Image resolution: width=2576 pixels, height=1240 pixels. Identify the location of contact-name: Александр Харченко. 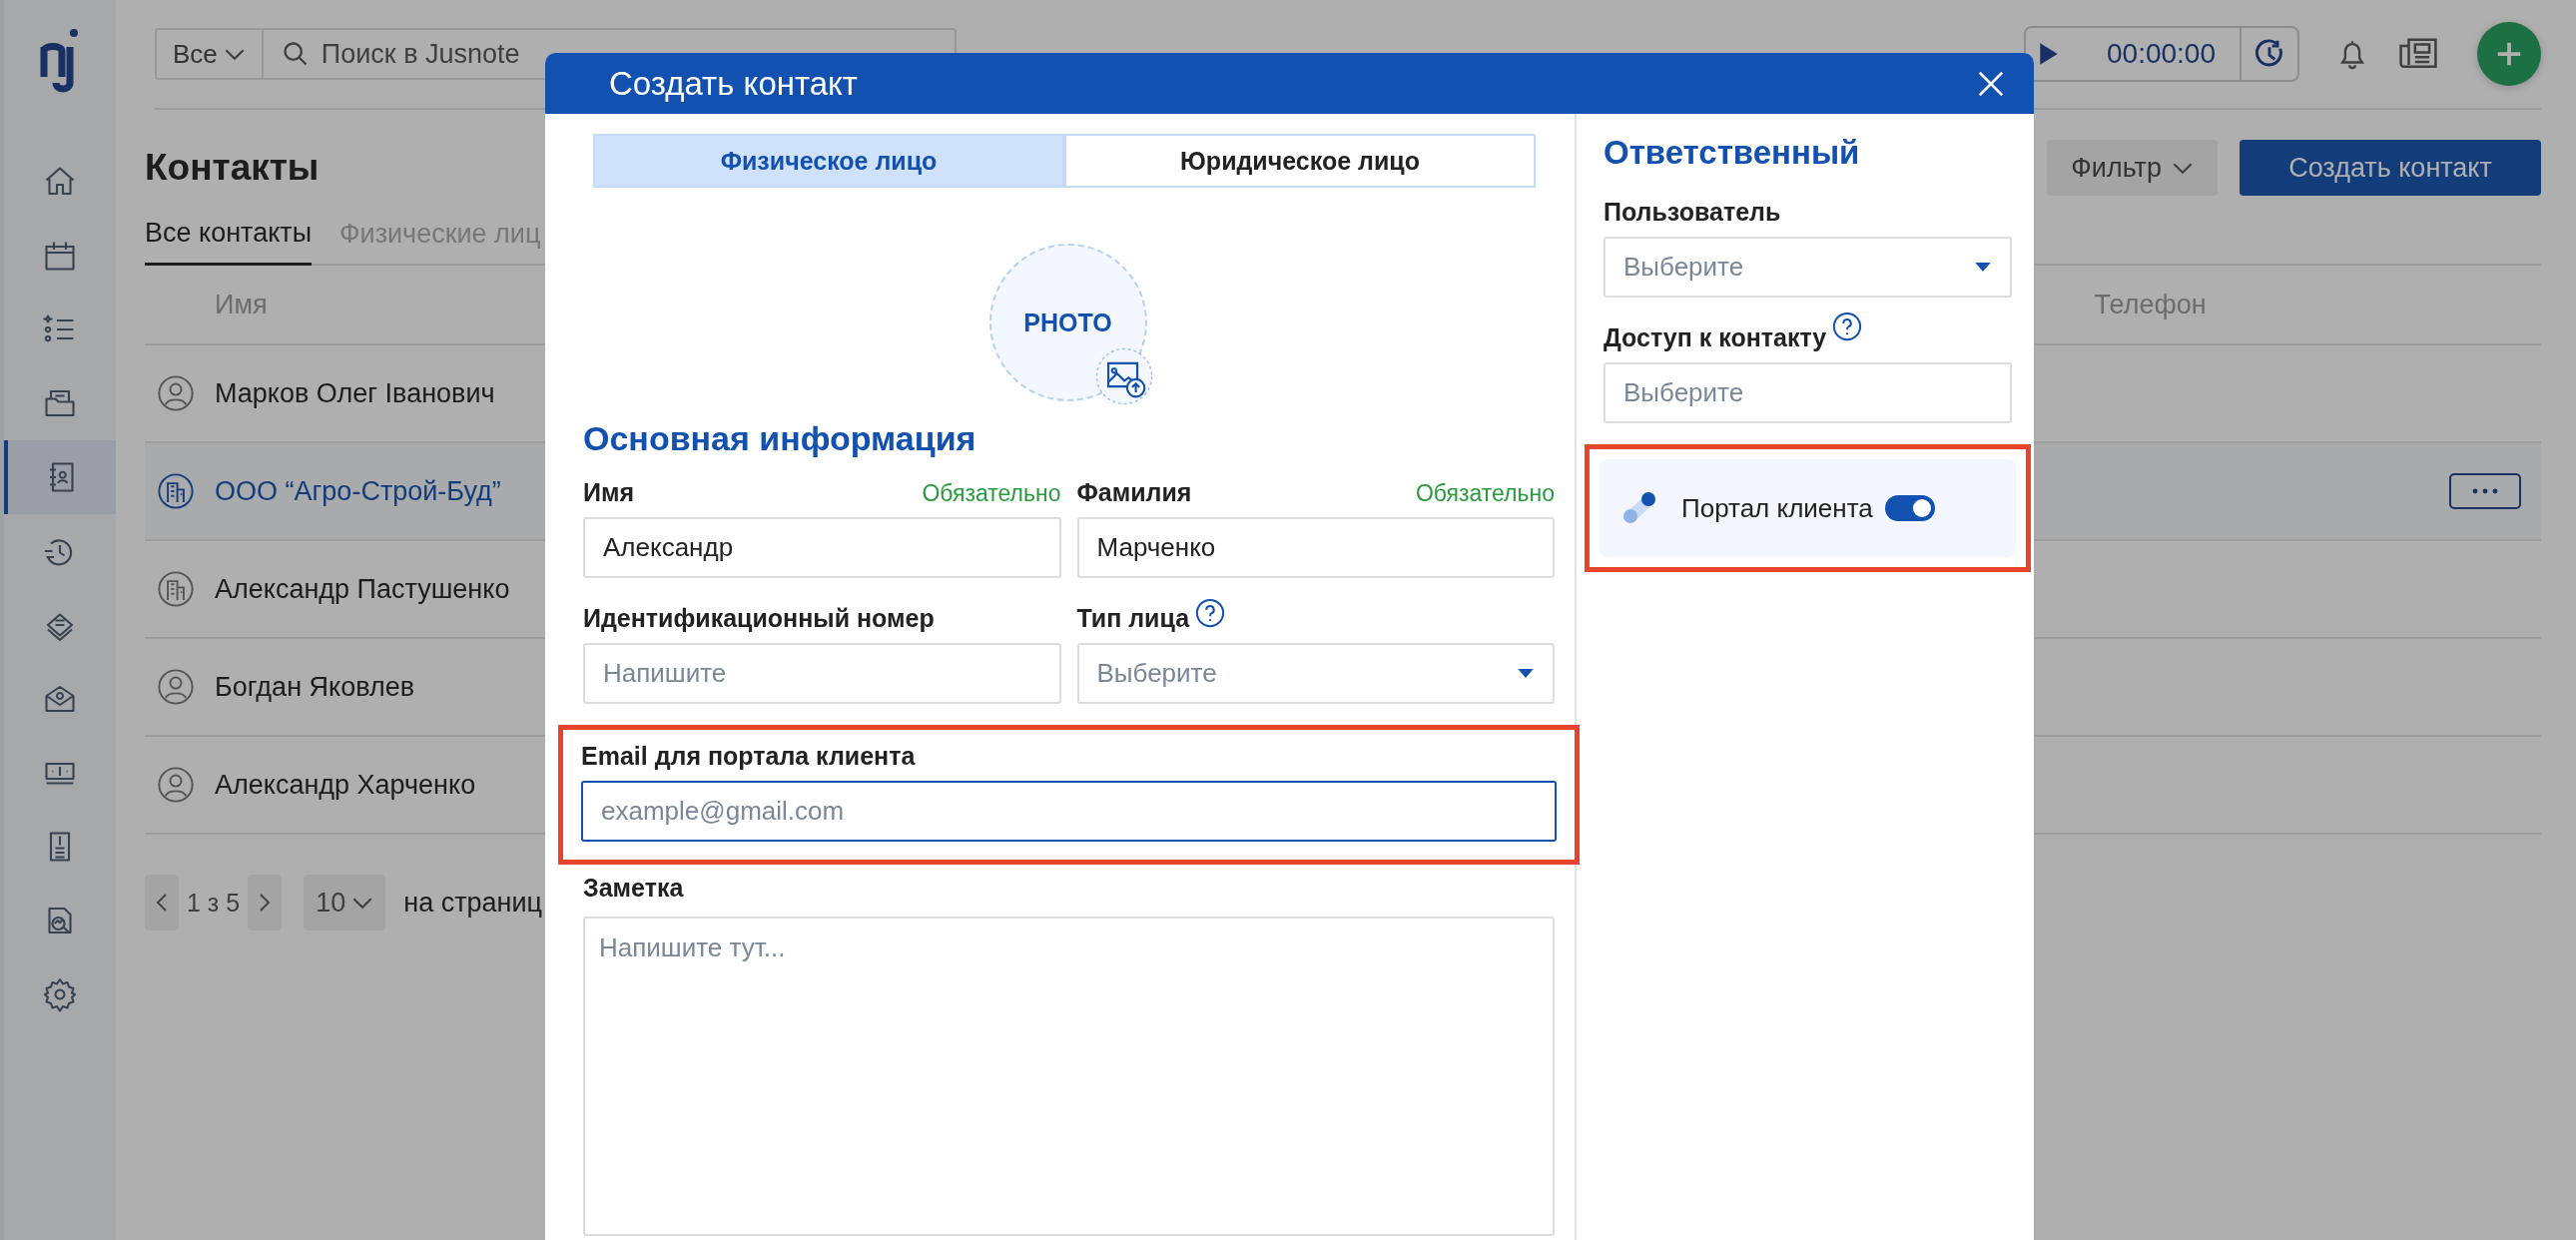
(346, 785).